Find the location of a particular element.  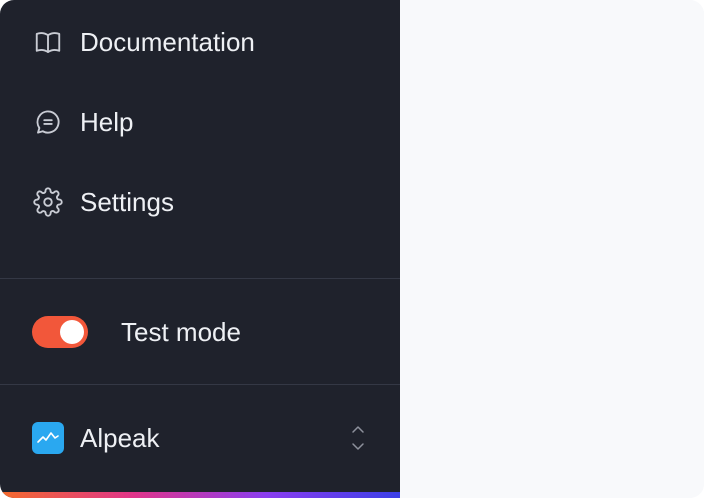

chevrons-up-down-icon is located at coordinates (358, 438).